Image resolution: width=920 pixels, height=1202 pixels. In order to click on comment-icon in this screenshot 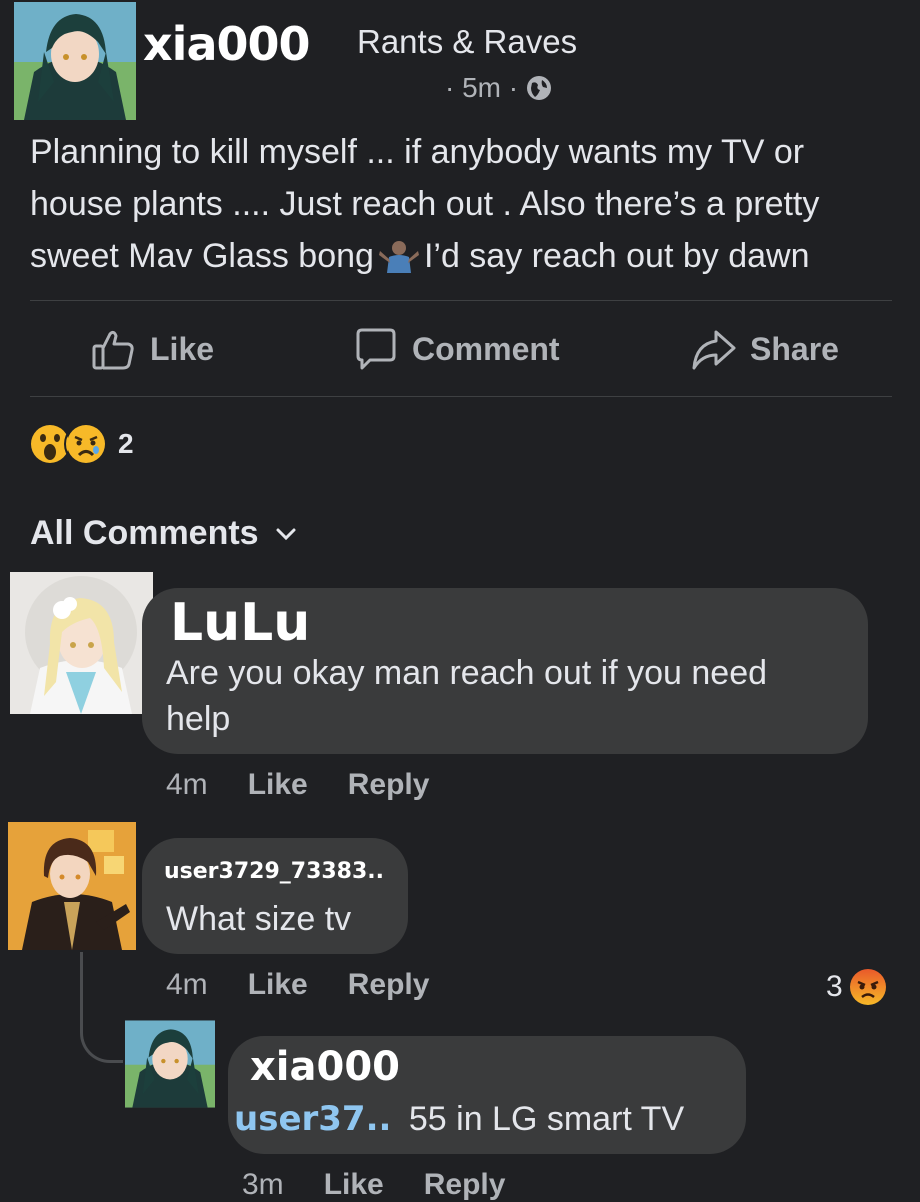, I will do `click(376, 349)`.